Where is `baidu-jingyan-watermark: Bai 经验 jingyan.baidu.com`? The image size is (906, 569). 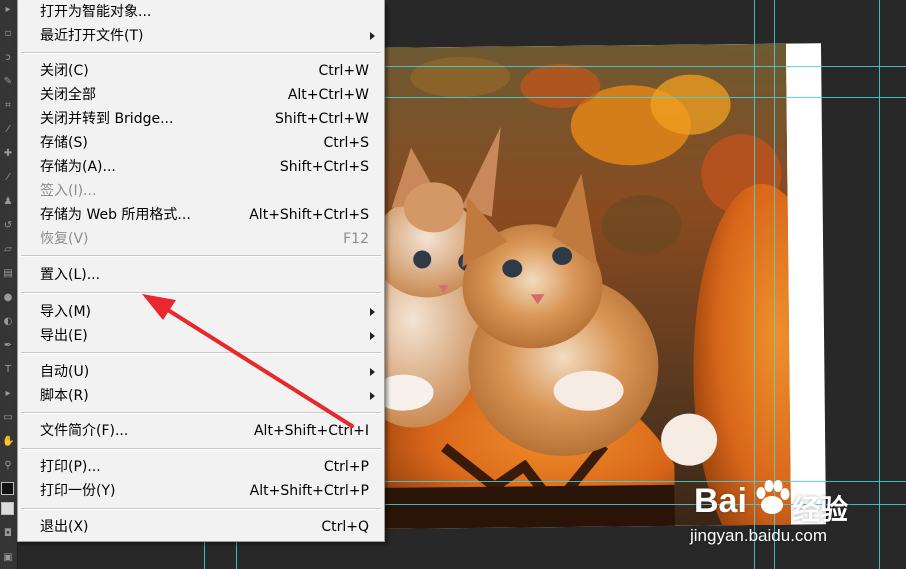 baidu-jingyan-watermark: Bai 经验 jingyan.baidu.com is located at coordinates (793, 513).